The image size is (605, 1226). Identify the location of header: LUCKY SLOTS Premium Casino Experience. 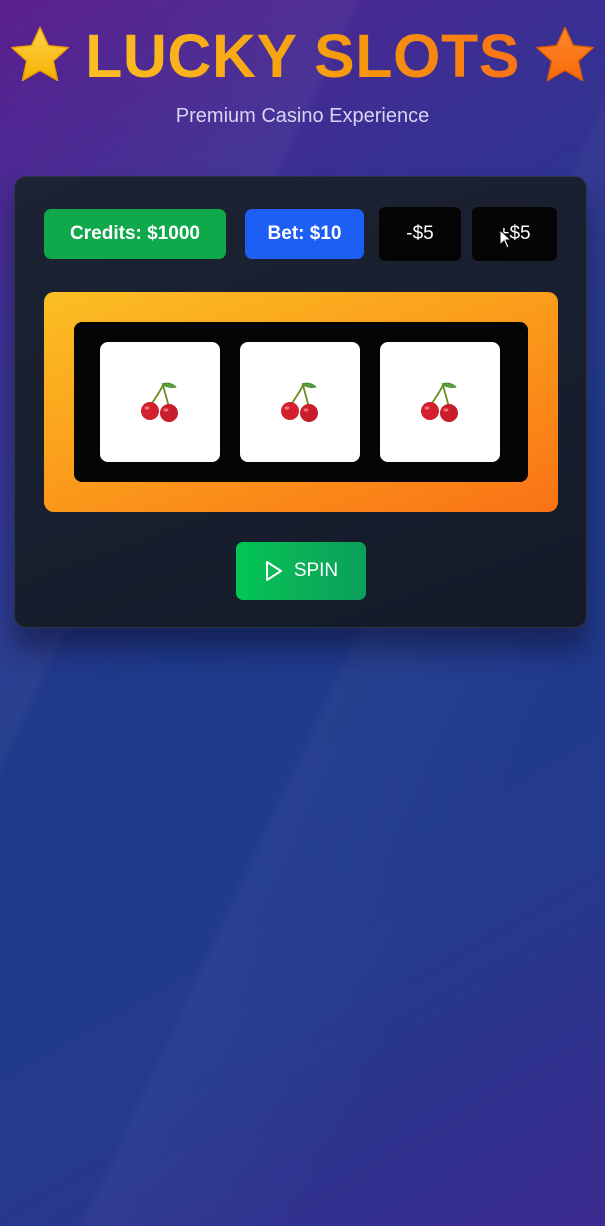
(302, 73).